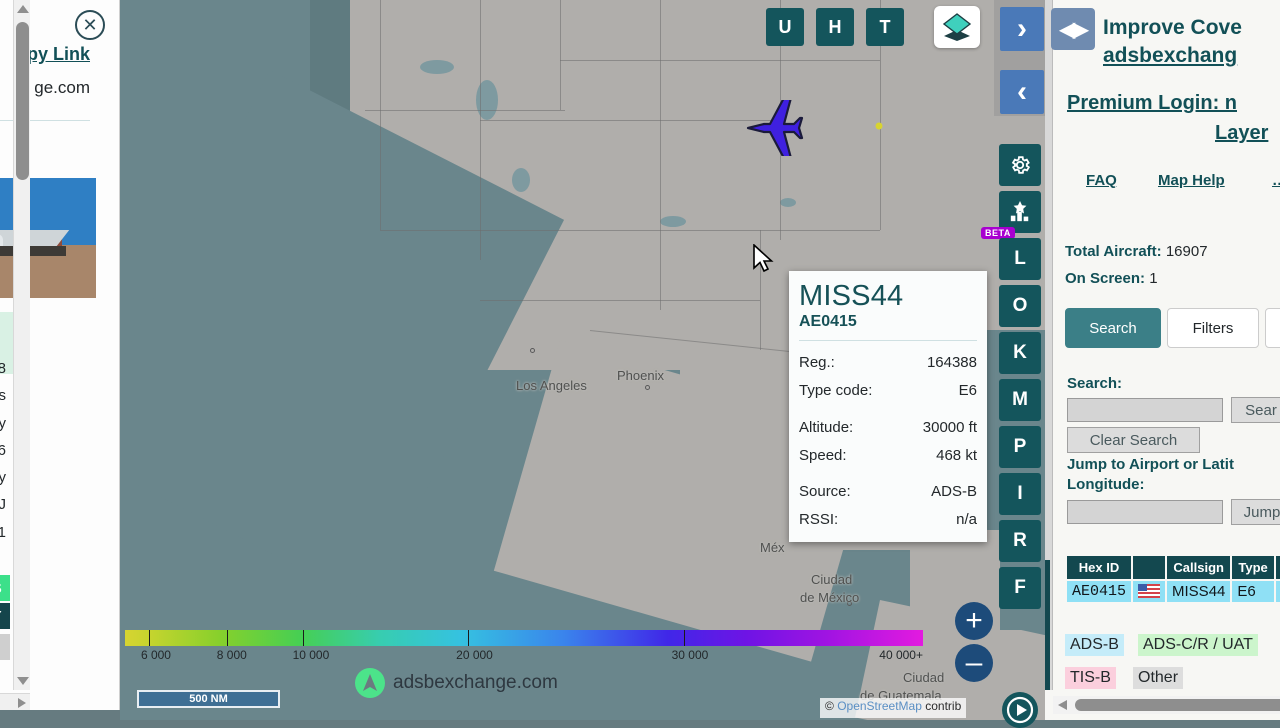  Describe the element at coordinates (3, 395) in the screenshot. I see `detail-country: nited States` at that location.